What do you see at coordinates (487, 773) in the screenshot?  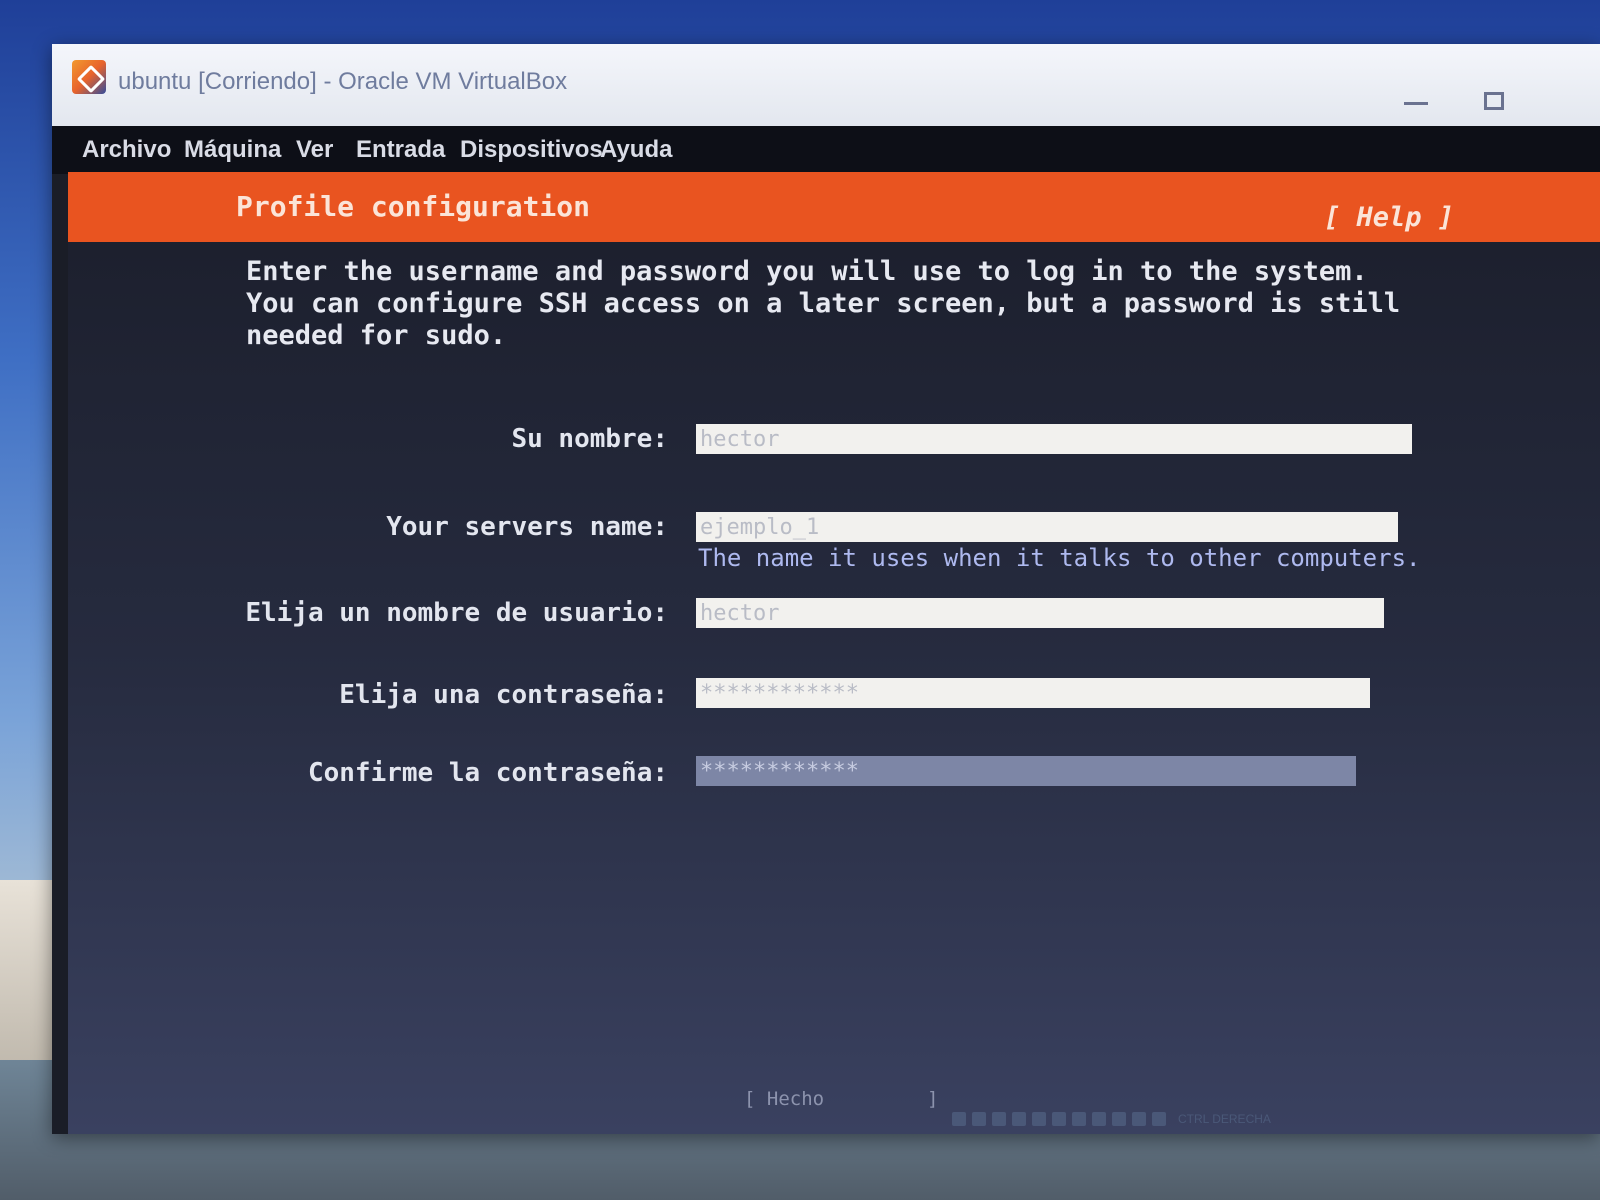 I see `confirm-password-label: Confirme la contraseña:` at bounding box center [487, 773].